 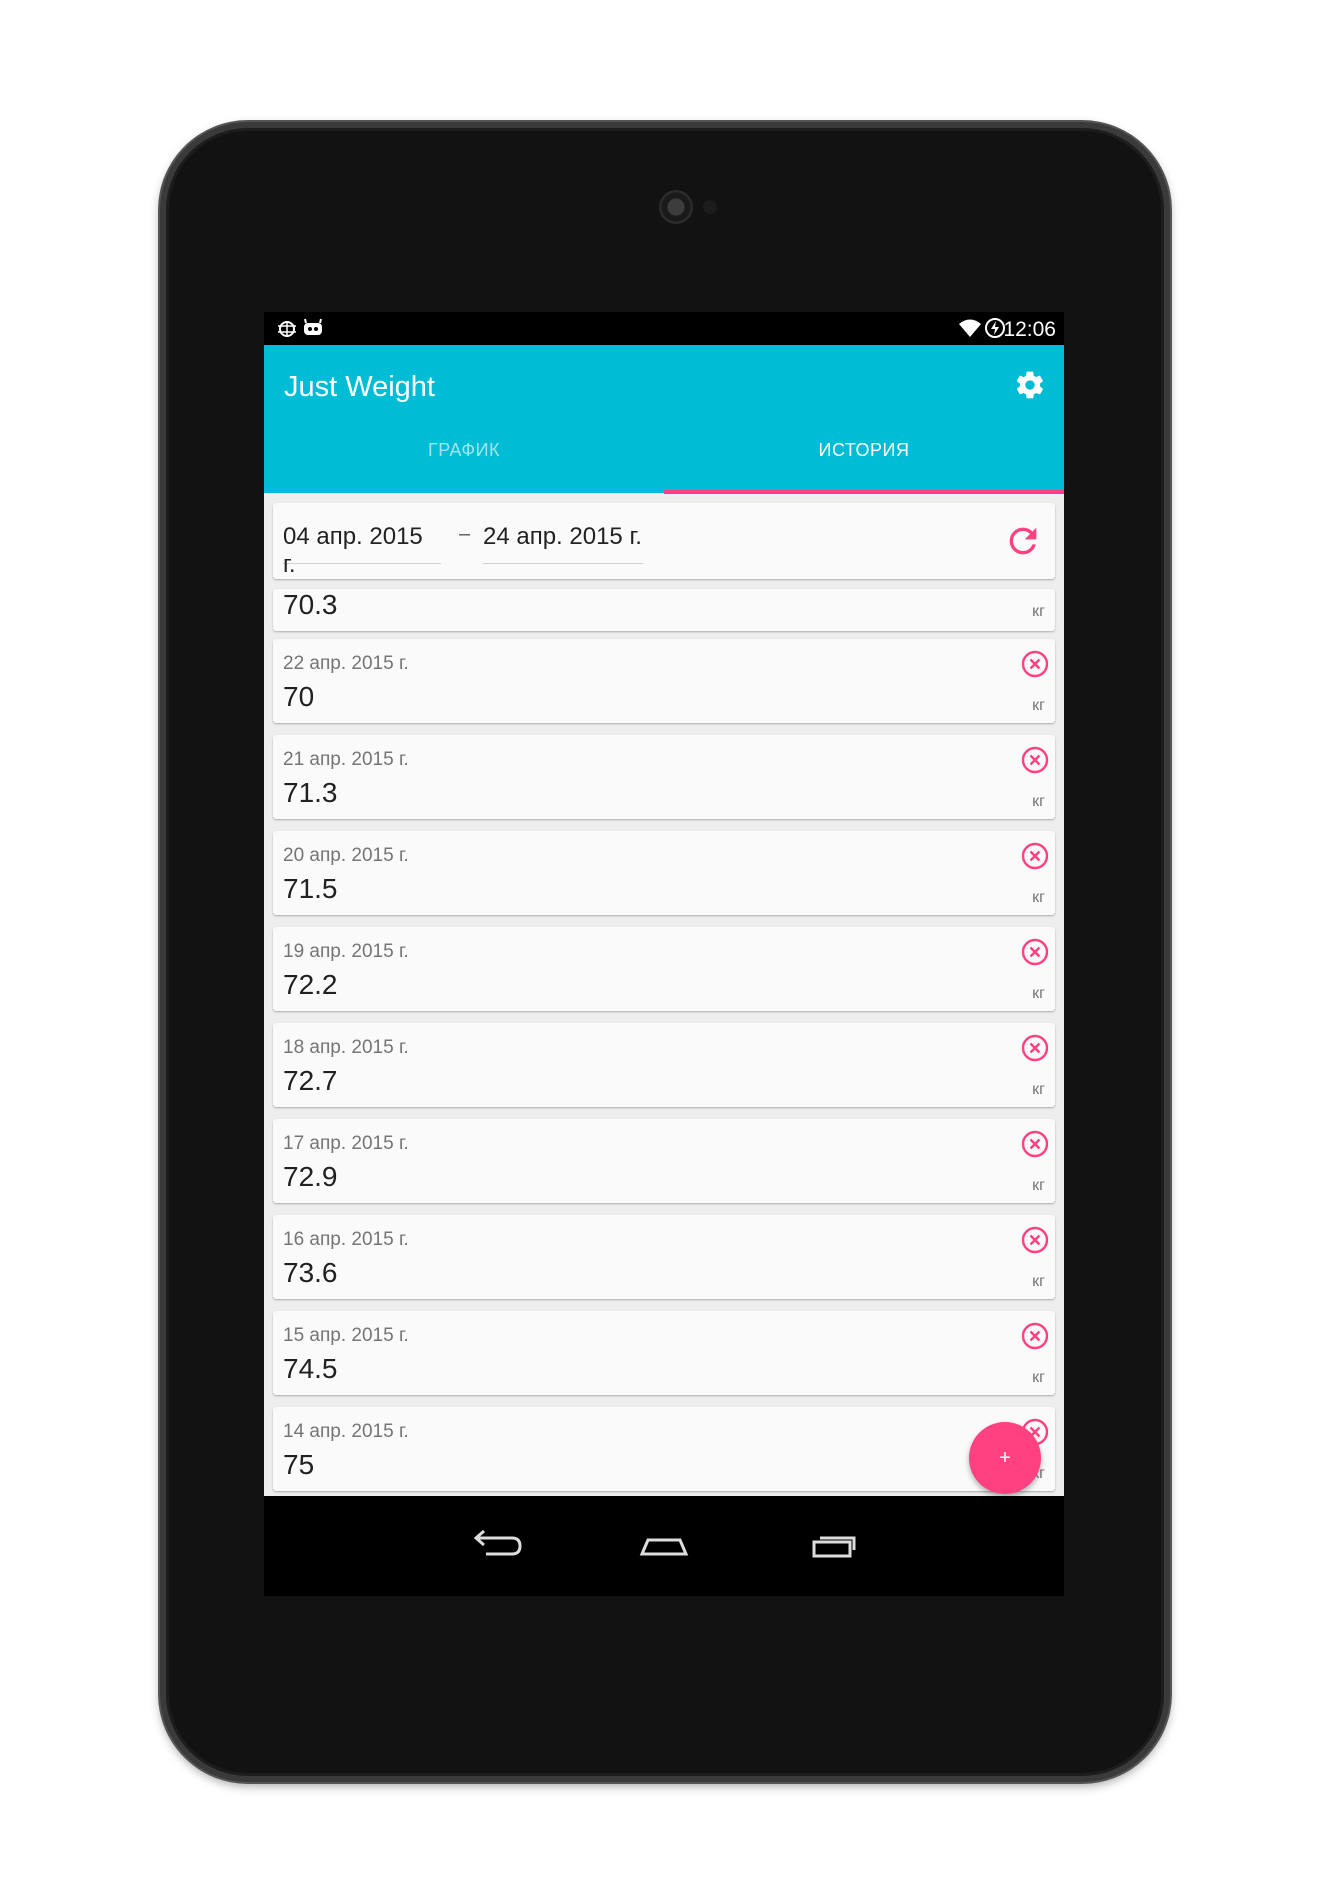 I want to click on entry-weight: 71.3, so click(x=310, y=792).